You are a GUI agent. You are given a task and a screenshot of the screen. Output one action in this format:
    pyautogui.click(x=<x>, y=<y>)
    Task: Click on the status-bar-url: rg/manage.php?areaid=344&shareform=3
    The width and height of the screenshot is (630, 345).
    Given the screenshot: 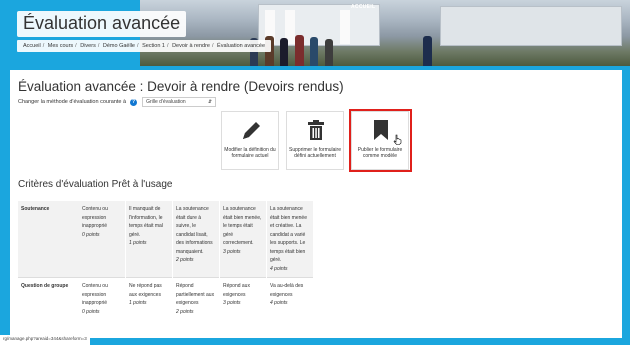 What is the action you would take?
    pyautogui.click(x=45, y=340)
    